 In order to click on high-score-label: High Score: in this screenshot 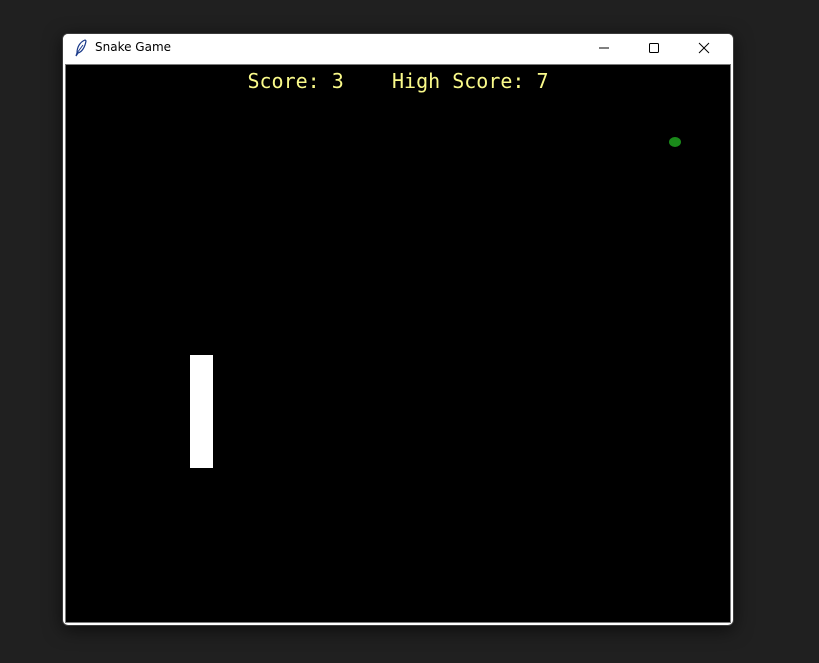, I will do `click(458, 81)`.